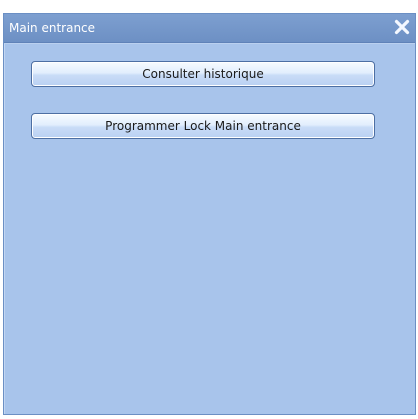 This screenshot has height=419, width=418. What do you see at coordinates (209, 28) in the screenshot?
I see `window-titlebar: Main entrance` at bounding box center [209, 28].